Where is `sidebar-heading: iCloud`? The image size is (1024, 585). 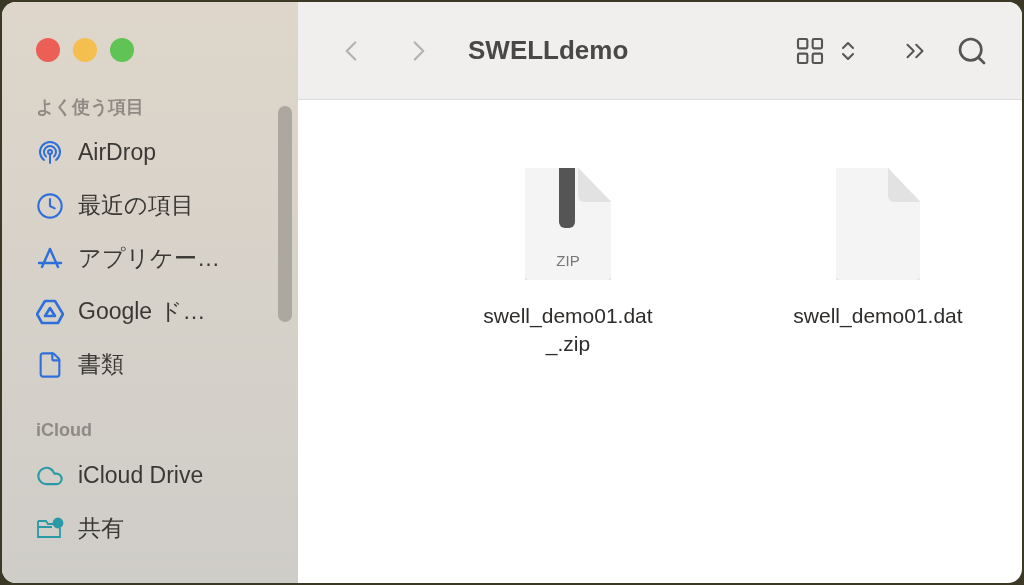
sidebar-heading: iCloud is located at coordinates (64, 430).